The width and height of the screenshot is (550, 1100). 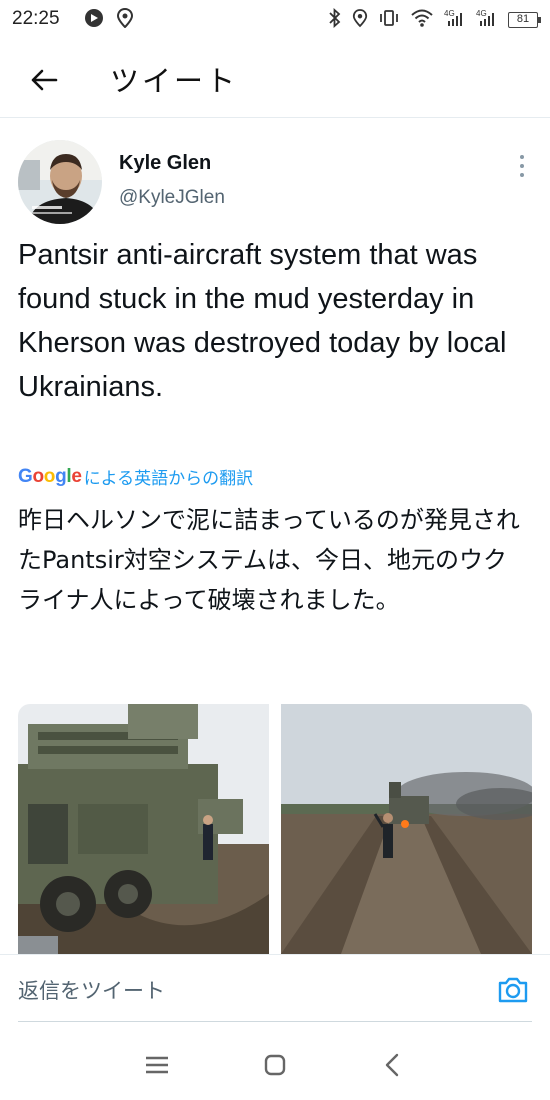 I want to click on top-app-bar: ツイート, so click(x=275, y=78).